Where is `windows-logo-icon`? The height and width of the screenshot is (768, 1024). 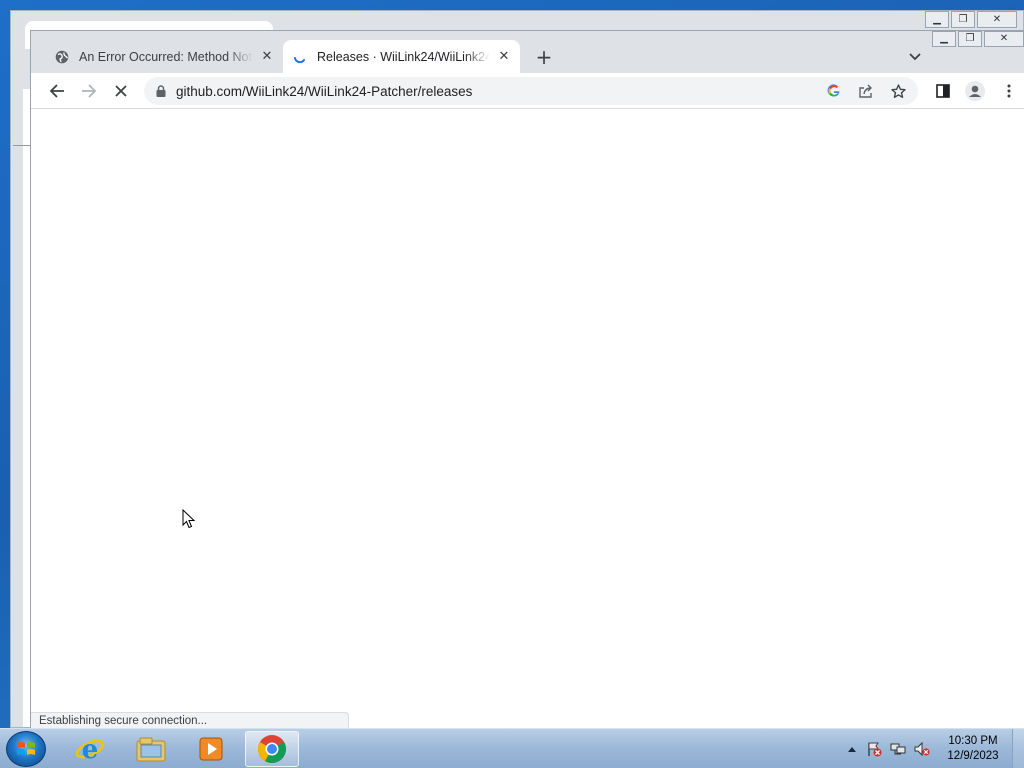
windows-logo-icon is located at coordinates (26, 748).